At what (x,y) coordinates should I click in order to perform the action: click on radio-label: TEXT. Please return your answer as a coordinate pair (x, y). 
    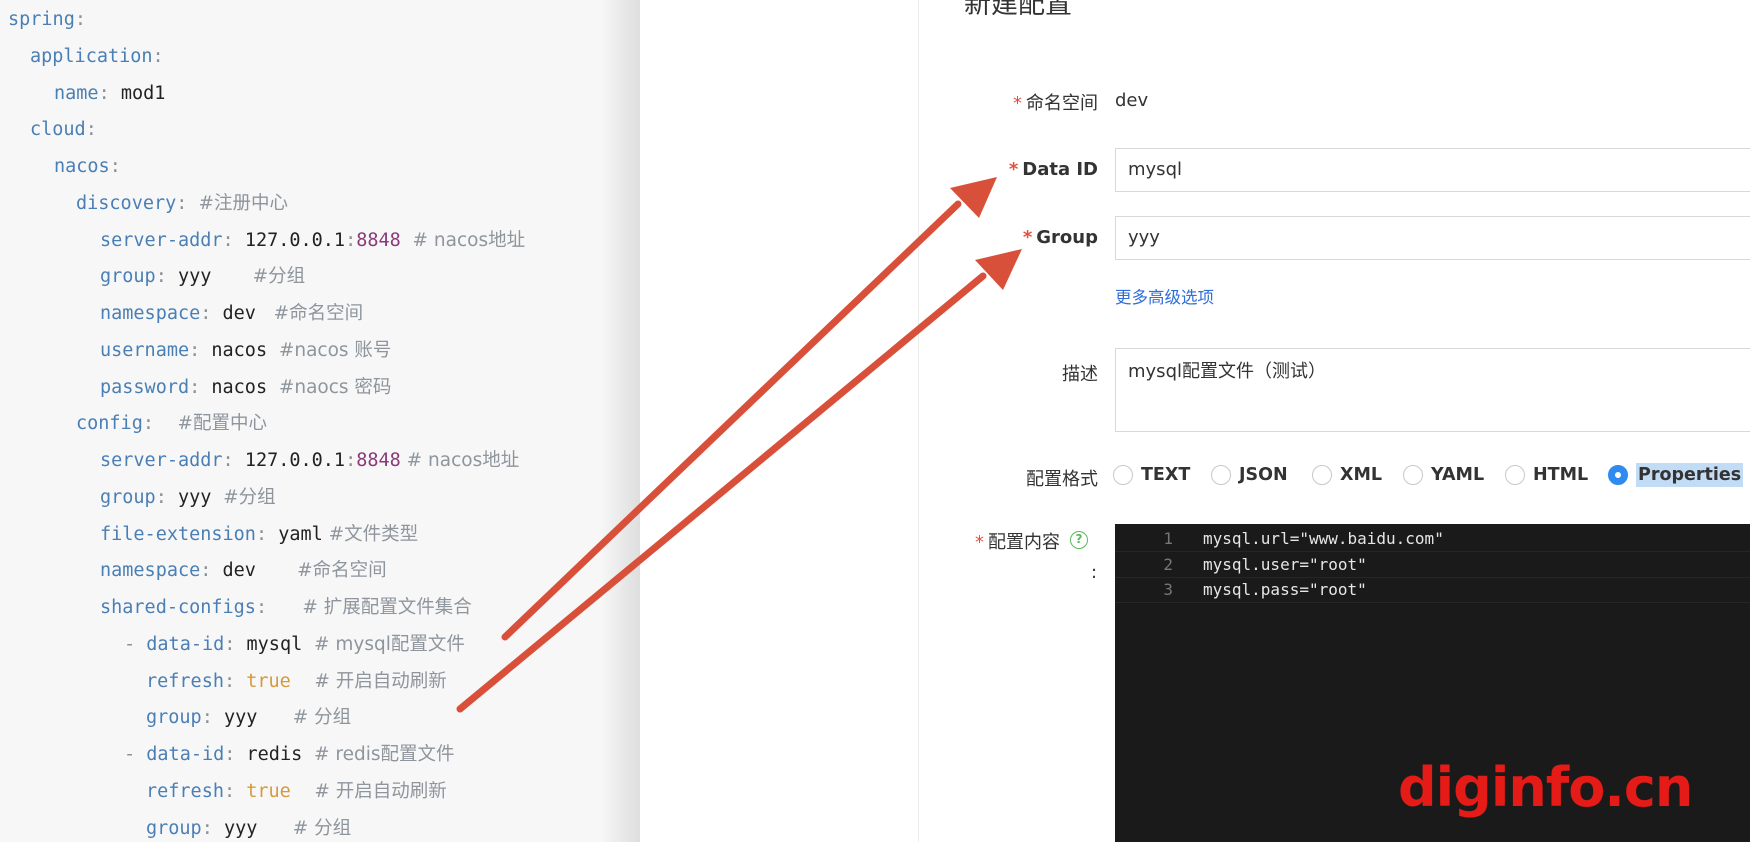
    Looking at the image, I should click on (1166, 475).